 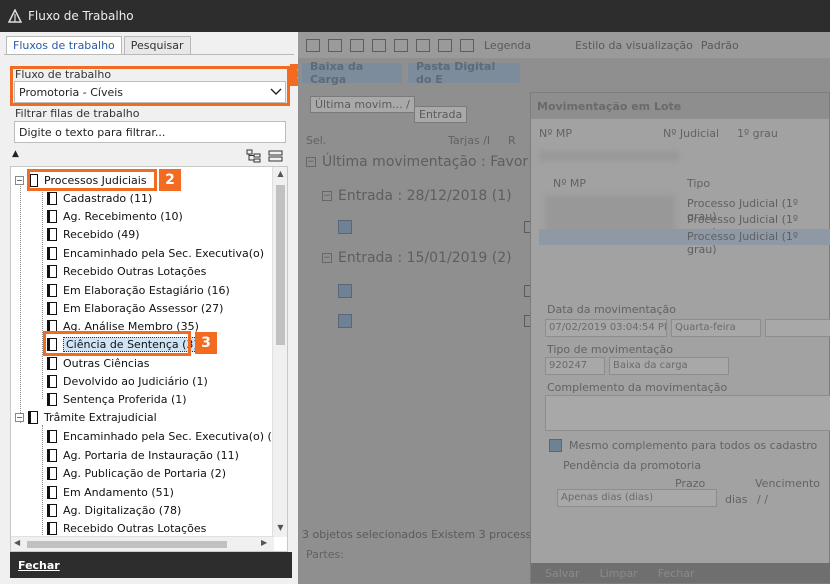 I want to click on column-header: R, so click(x=512, y=140).